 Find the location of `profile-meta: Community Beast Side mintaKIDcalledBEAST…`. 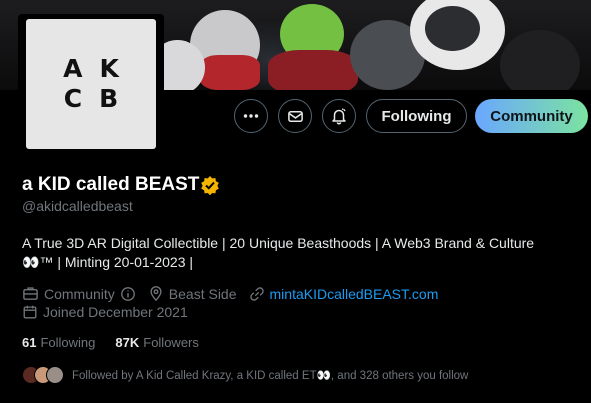

profile-meta: Community Beast Side mintaKIDcalledBEAST… is located at coordinates (236, 293).